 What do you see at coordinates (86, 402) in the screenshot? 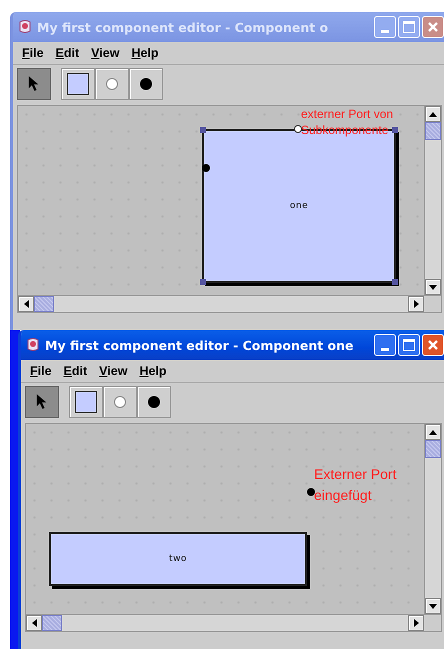
I see `rectangle-tool` at bounding box center [86, 402].